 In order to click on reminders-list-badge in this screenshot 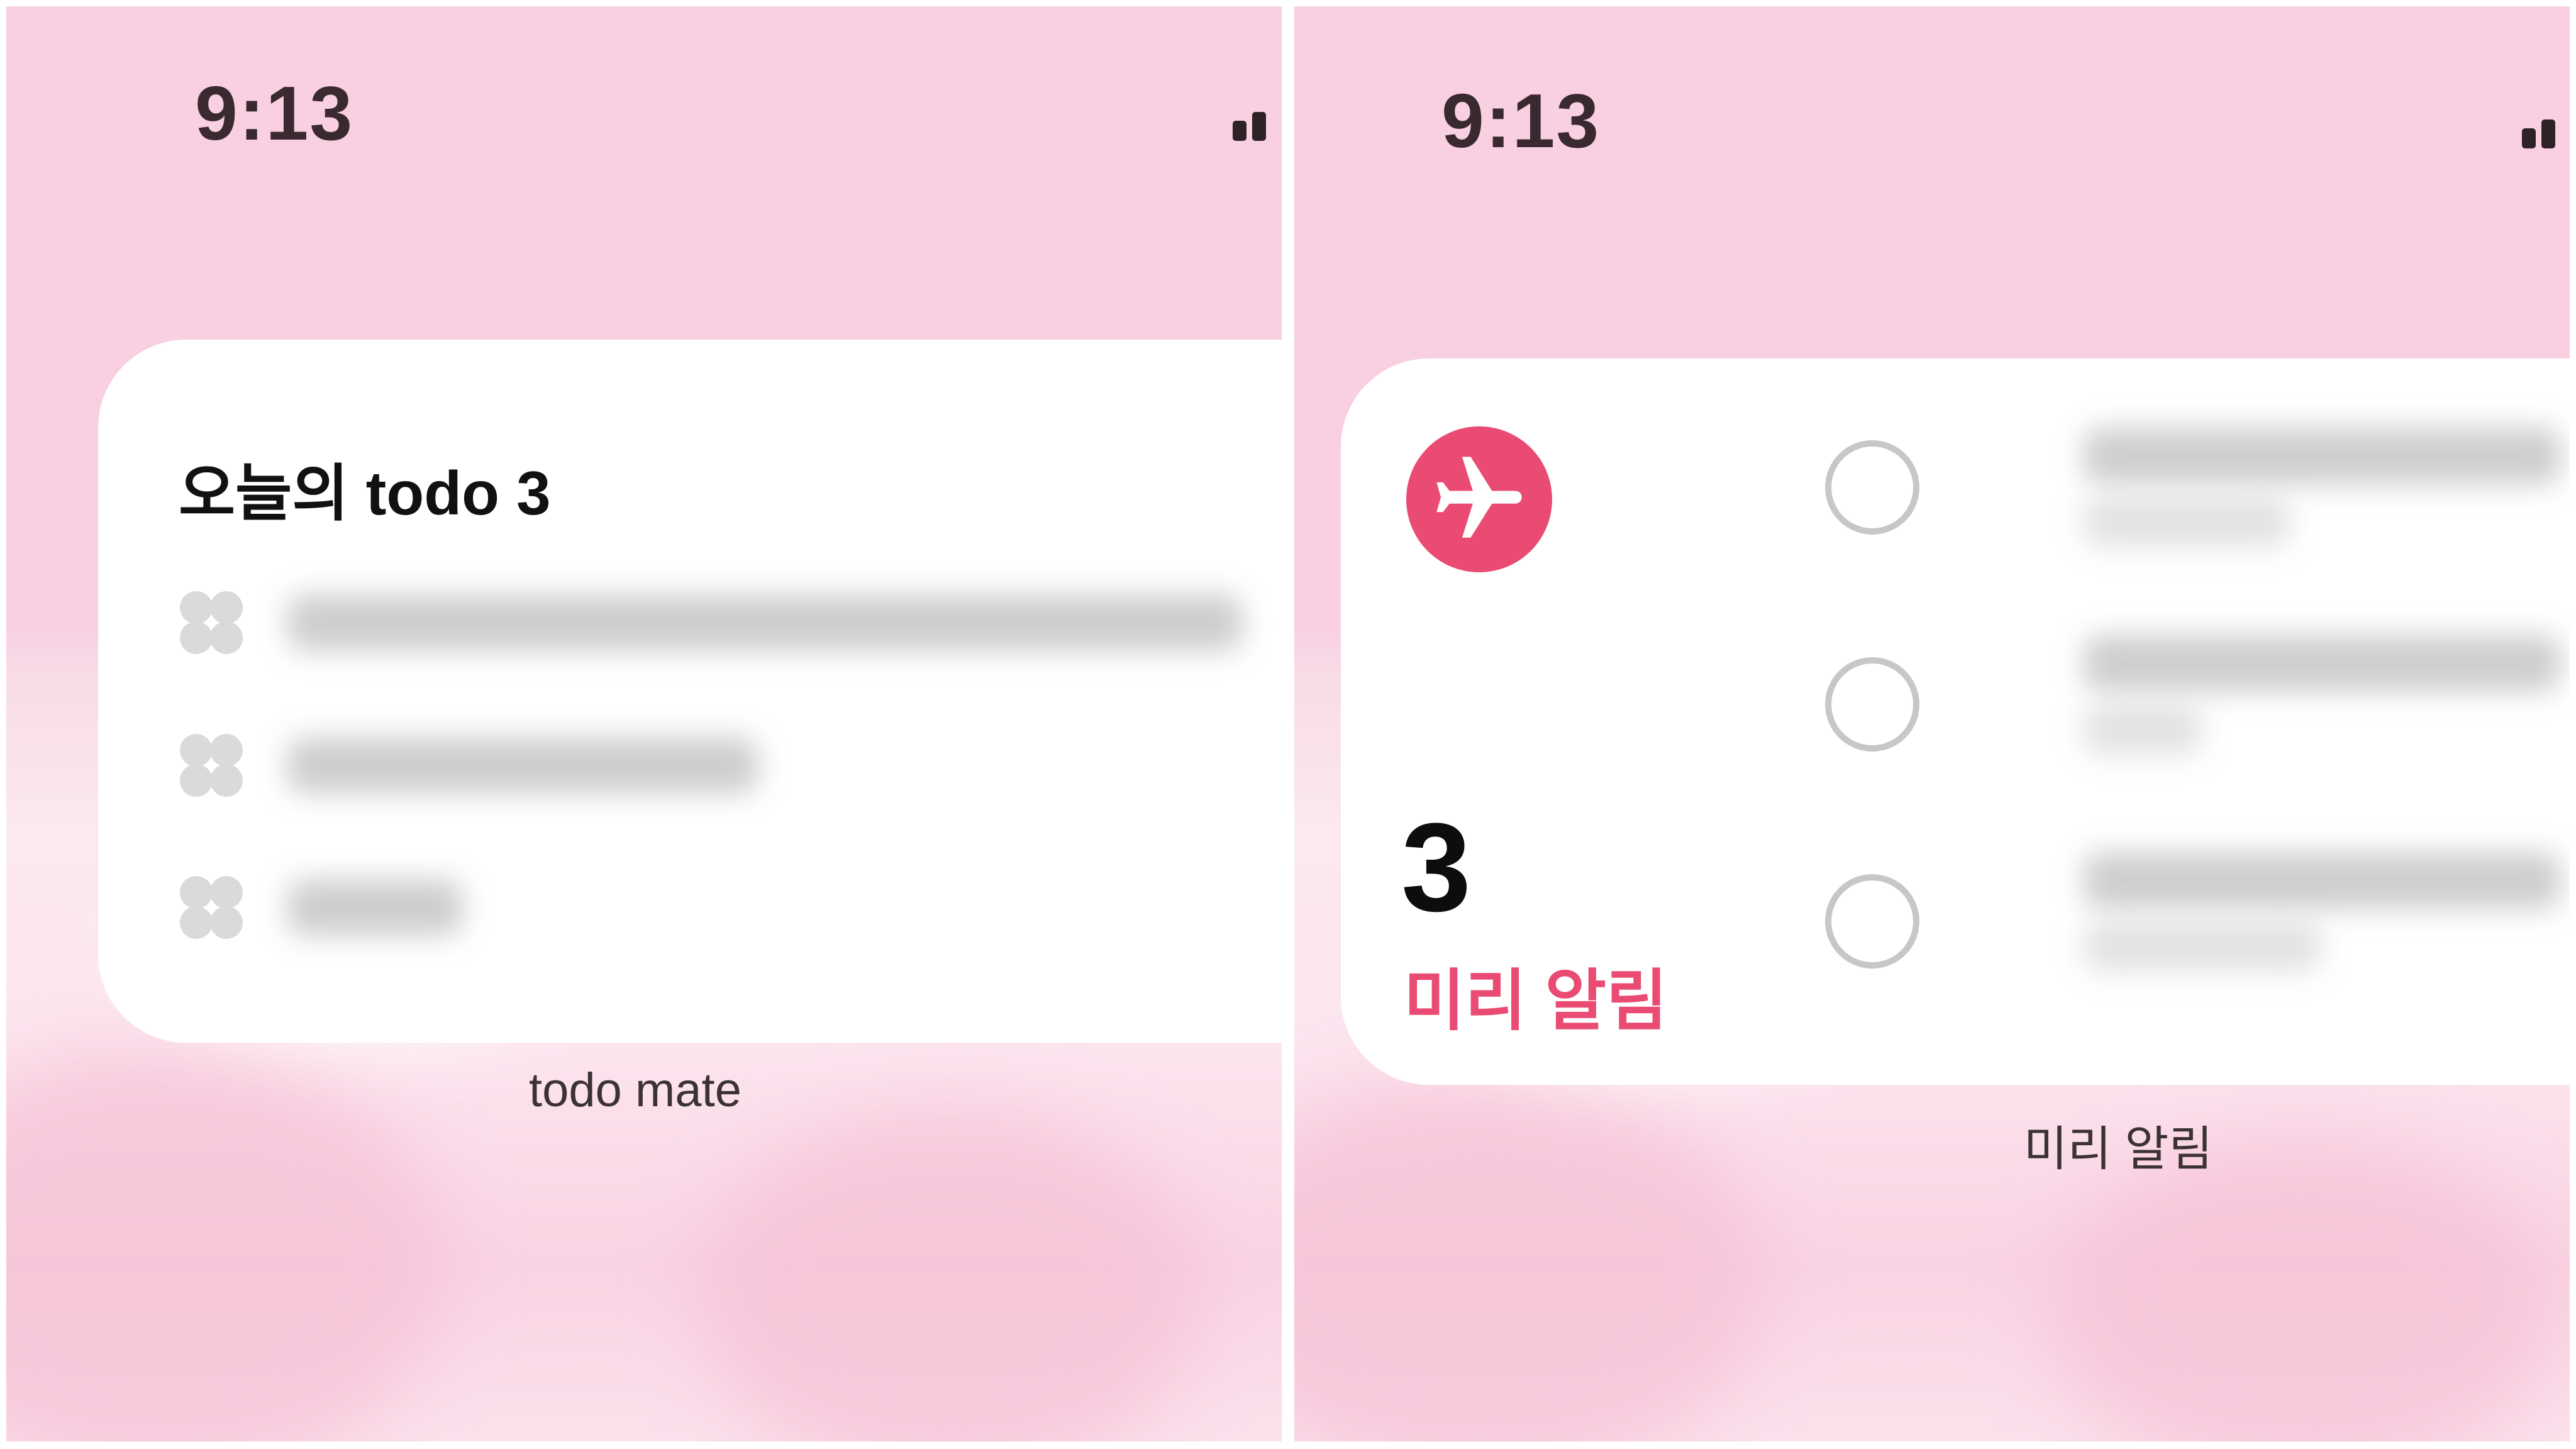, I will do `click(1479, 499)`.